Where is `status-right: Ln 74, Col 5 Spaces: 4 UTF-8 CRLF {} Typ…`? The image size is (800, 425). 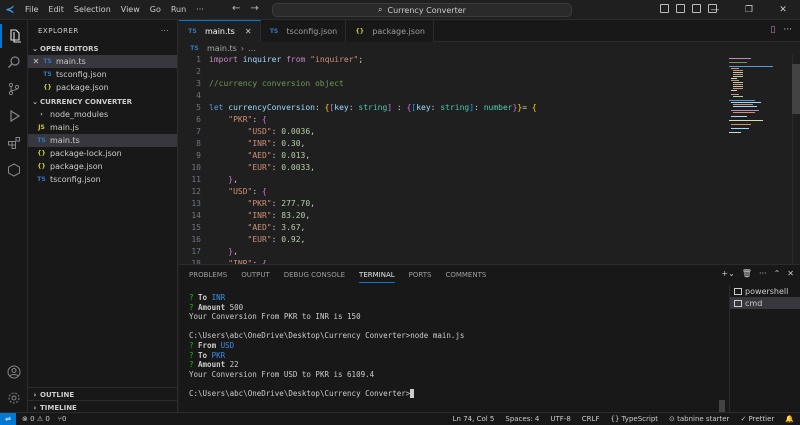
status-right: Ln 74, Col 5 Spaces: 4 UTF-8 CRLF {} Typ… is located at coordinates (623, 419).